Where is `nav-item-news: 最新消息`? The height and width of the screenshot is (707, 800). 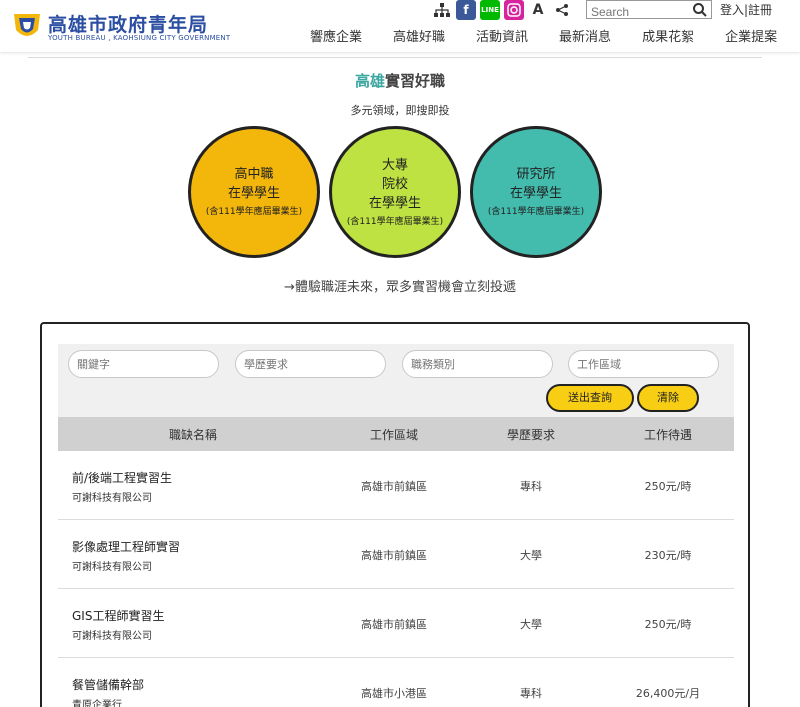
nav-item-news: 最新消息 is located at coordinates (585, 35).